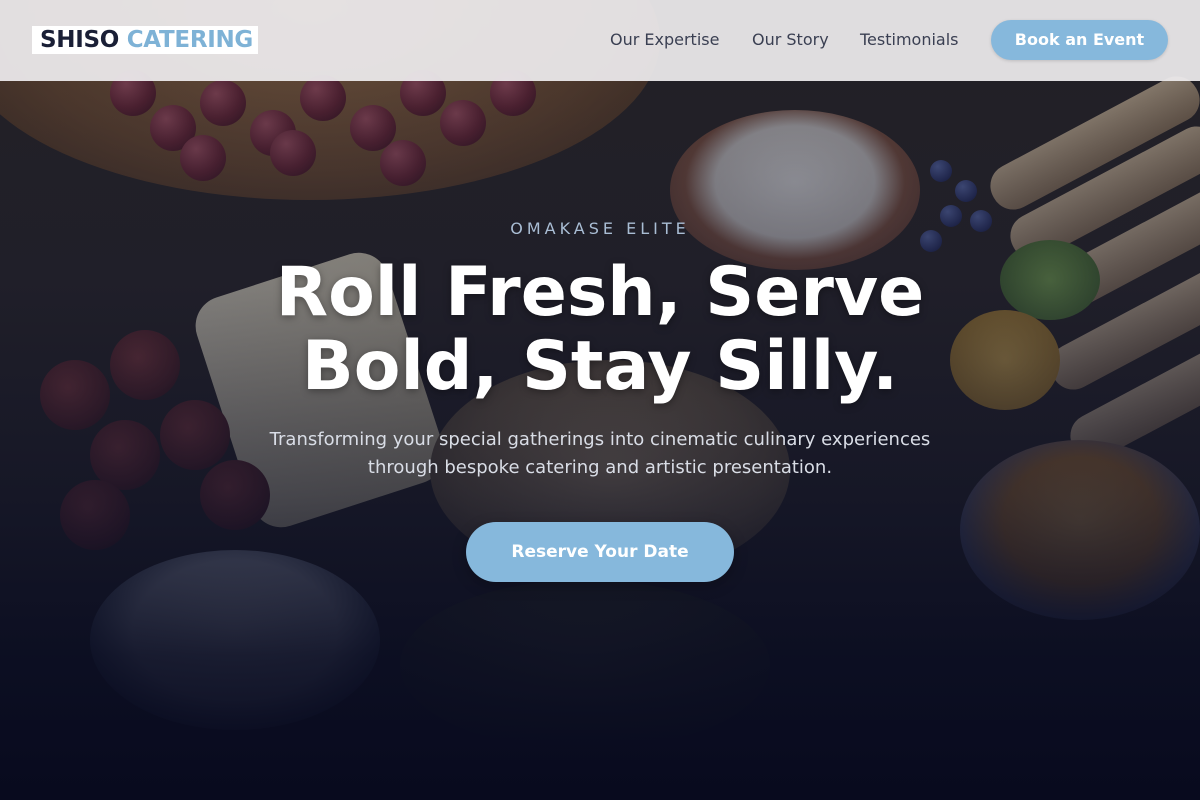 The image size is (1200, 800). What do you see at coordinates (600, 552) in the screenshot?
I see `reserve-date-button: Reserve Your Date` at bounding box center [600, 552].